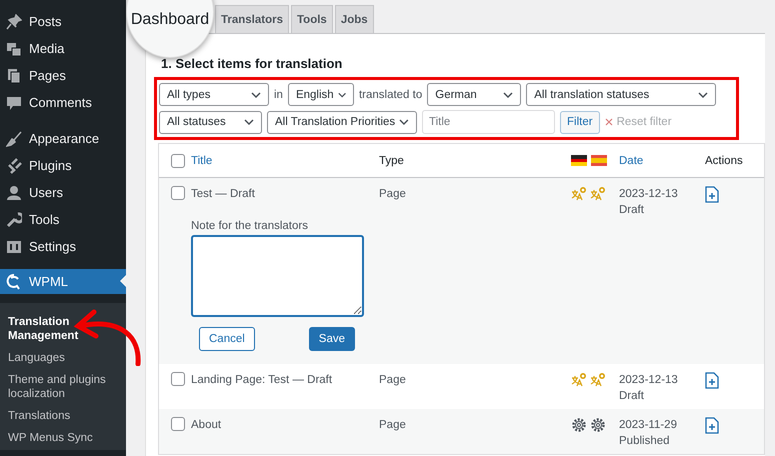 Image resolution: width=775 pixels, height=456 pixels. I want to click on spanish-flag-icon, so click(599, 160).